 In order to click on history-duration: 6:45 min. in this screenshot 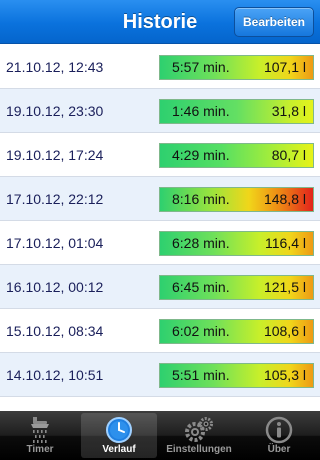, I will do `click(201, 287)`.